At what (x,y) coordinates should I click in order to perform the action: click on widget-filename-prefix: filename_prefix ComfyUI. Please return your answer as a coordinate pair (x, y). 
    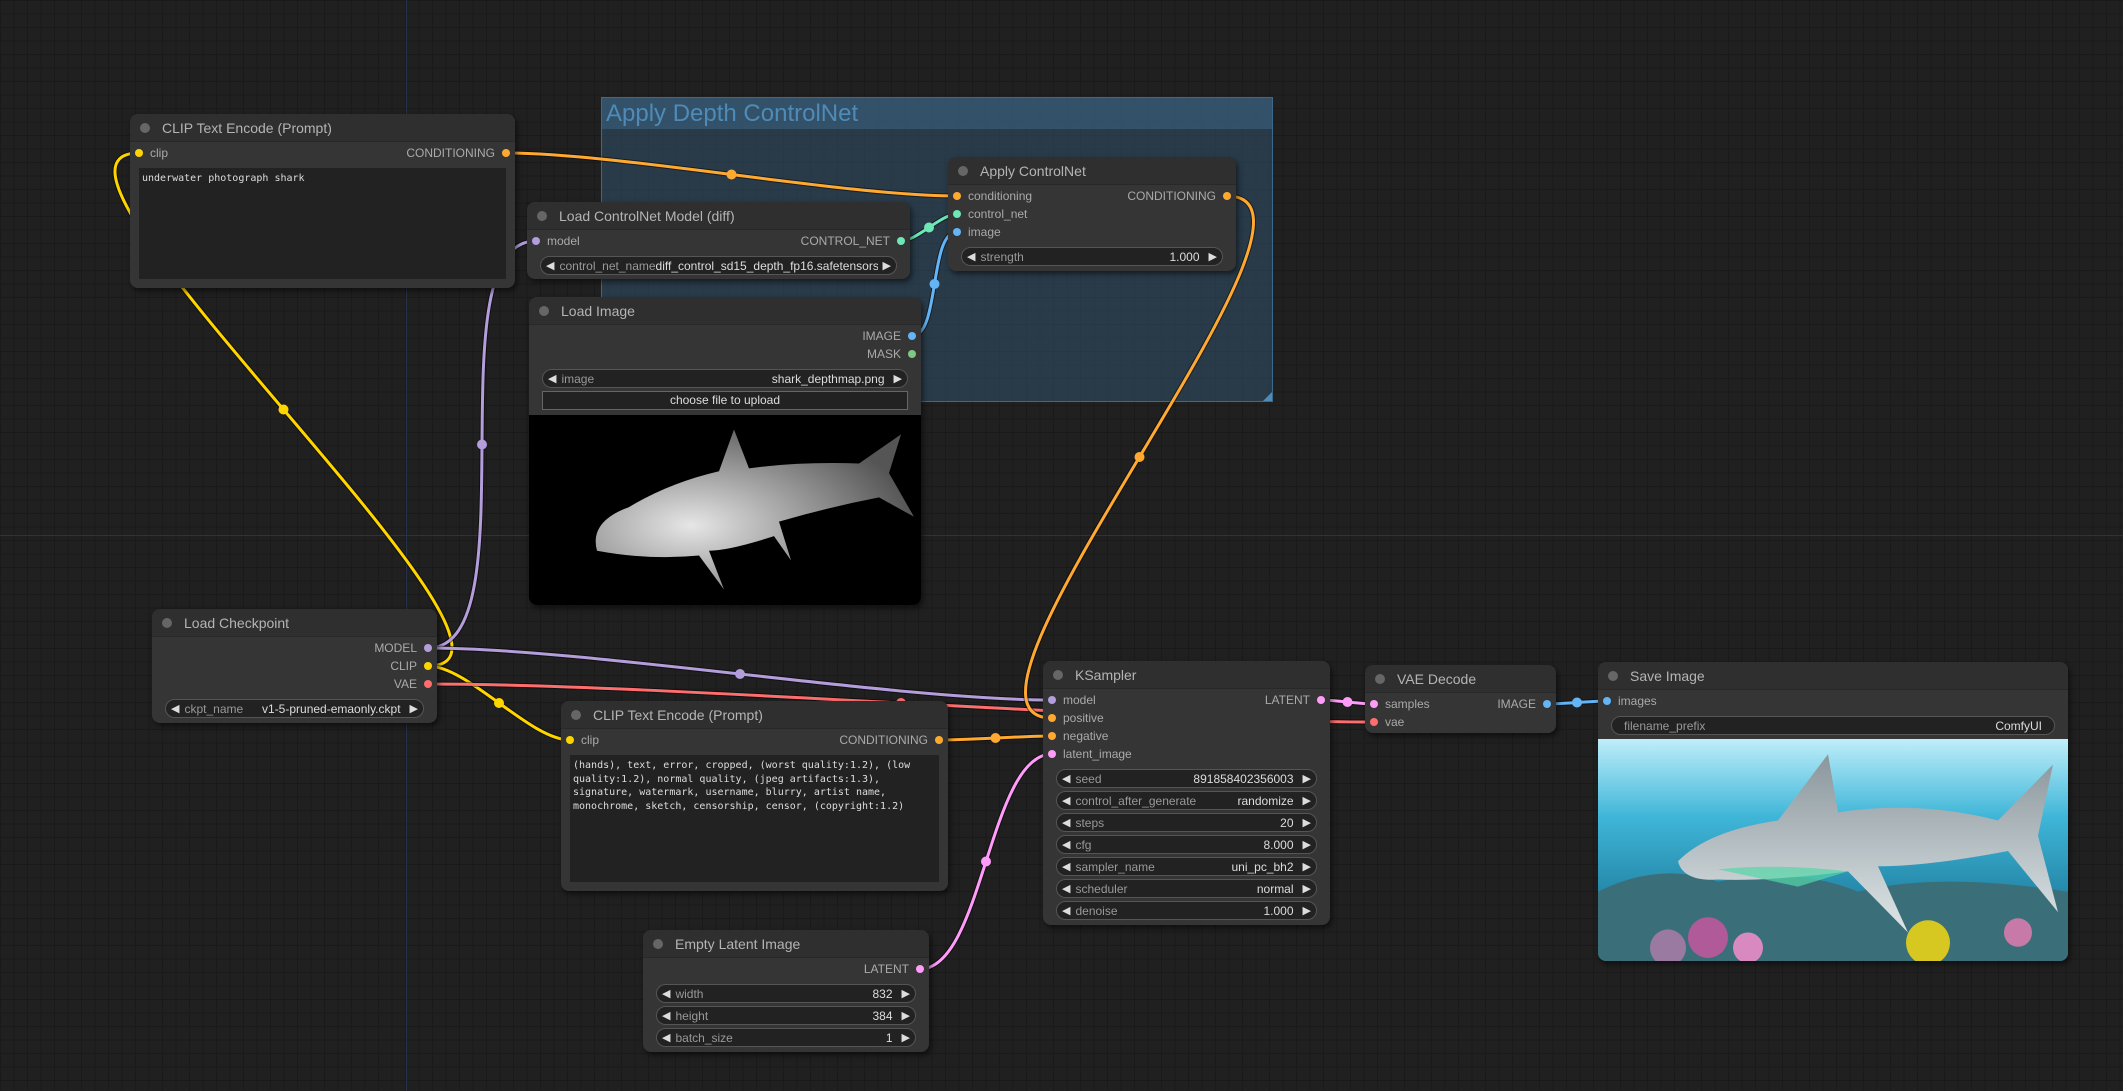
    Looking at the image, I should click on (1833, 725).